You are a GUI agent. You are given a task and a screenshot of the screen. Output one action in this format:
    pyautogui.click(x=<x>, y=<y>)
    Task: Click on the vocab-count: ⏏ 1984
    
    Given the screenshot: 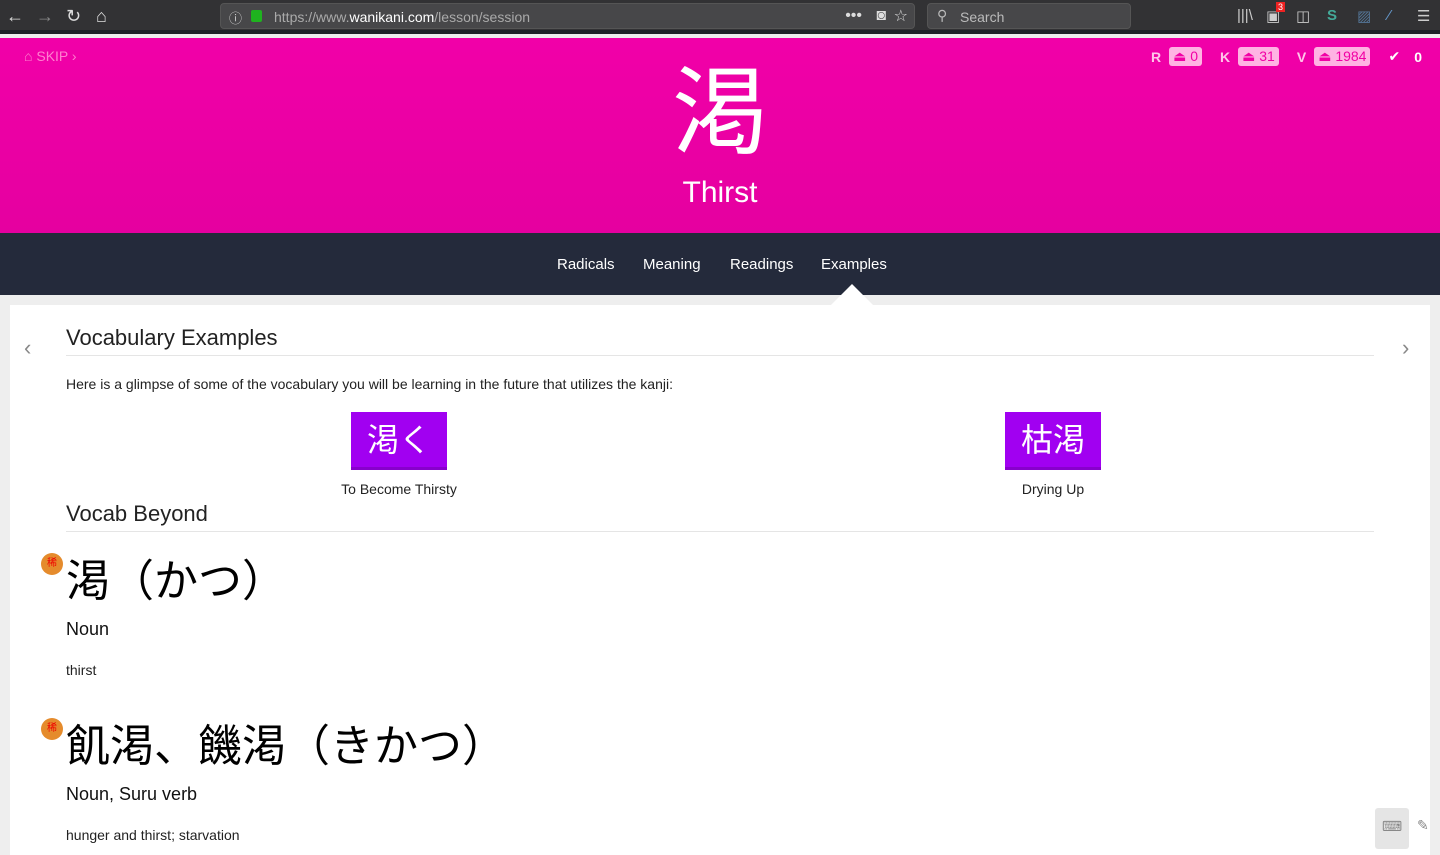 What is the action you would take?
    pyautogui.click(x=1342, y=56)
    